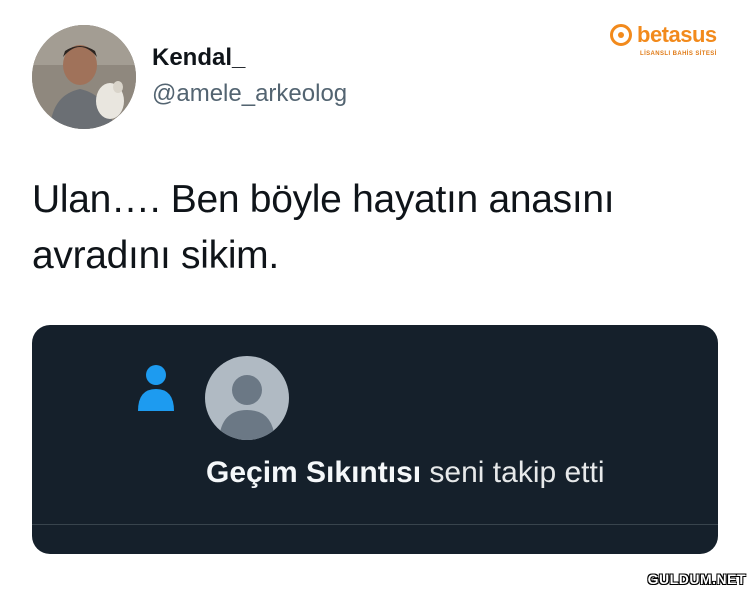 The width and height of the screenshot is (750, 591). Describe the element at coordinates (621, 35) in the screenshot. I see `brand-ring-icon` at that location.